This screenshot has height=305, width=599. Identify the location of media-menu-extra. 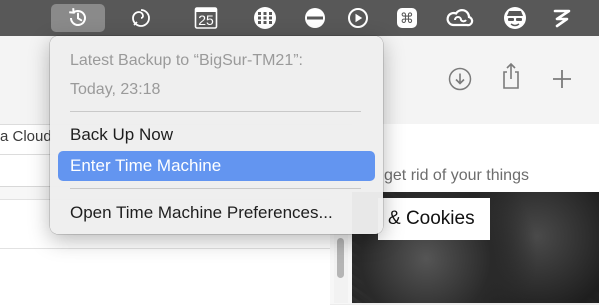
(358, 18).